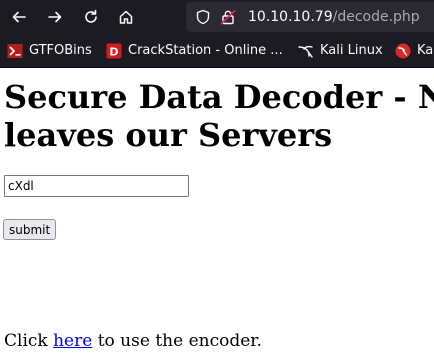  Describe the element at coordinates (290, 17) in the screenshot. I see `url-host: 10.10.10.79` at that location.